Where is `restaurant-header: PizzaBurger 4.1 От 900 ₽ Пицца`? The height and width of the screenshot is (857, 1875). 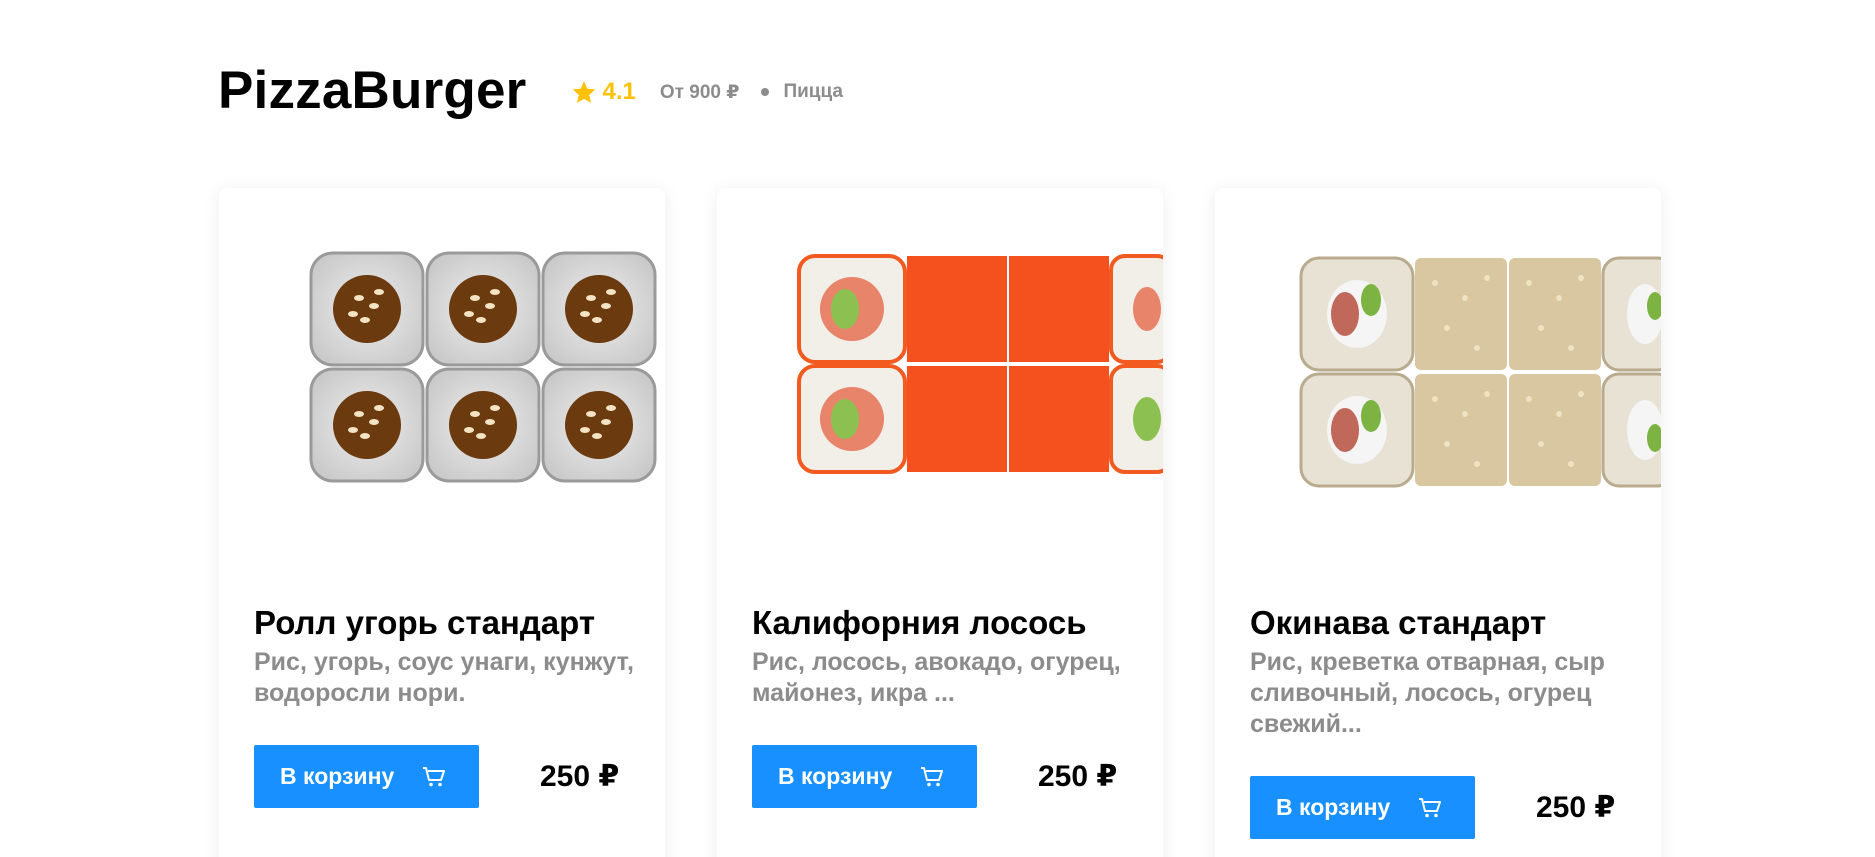
restaurant-header: PizzaBurger 4.1 От 900 ₽ Пицца is located at coordinates (530, 90).